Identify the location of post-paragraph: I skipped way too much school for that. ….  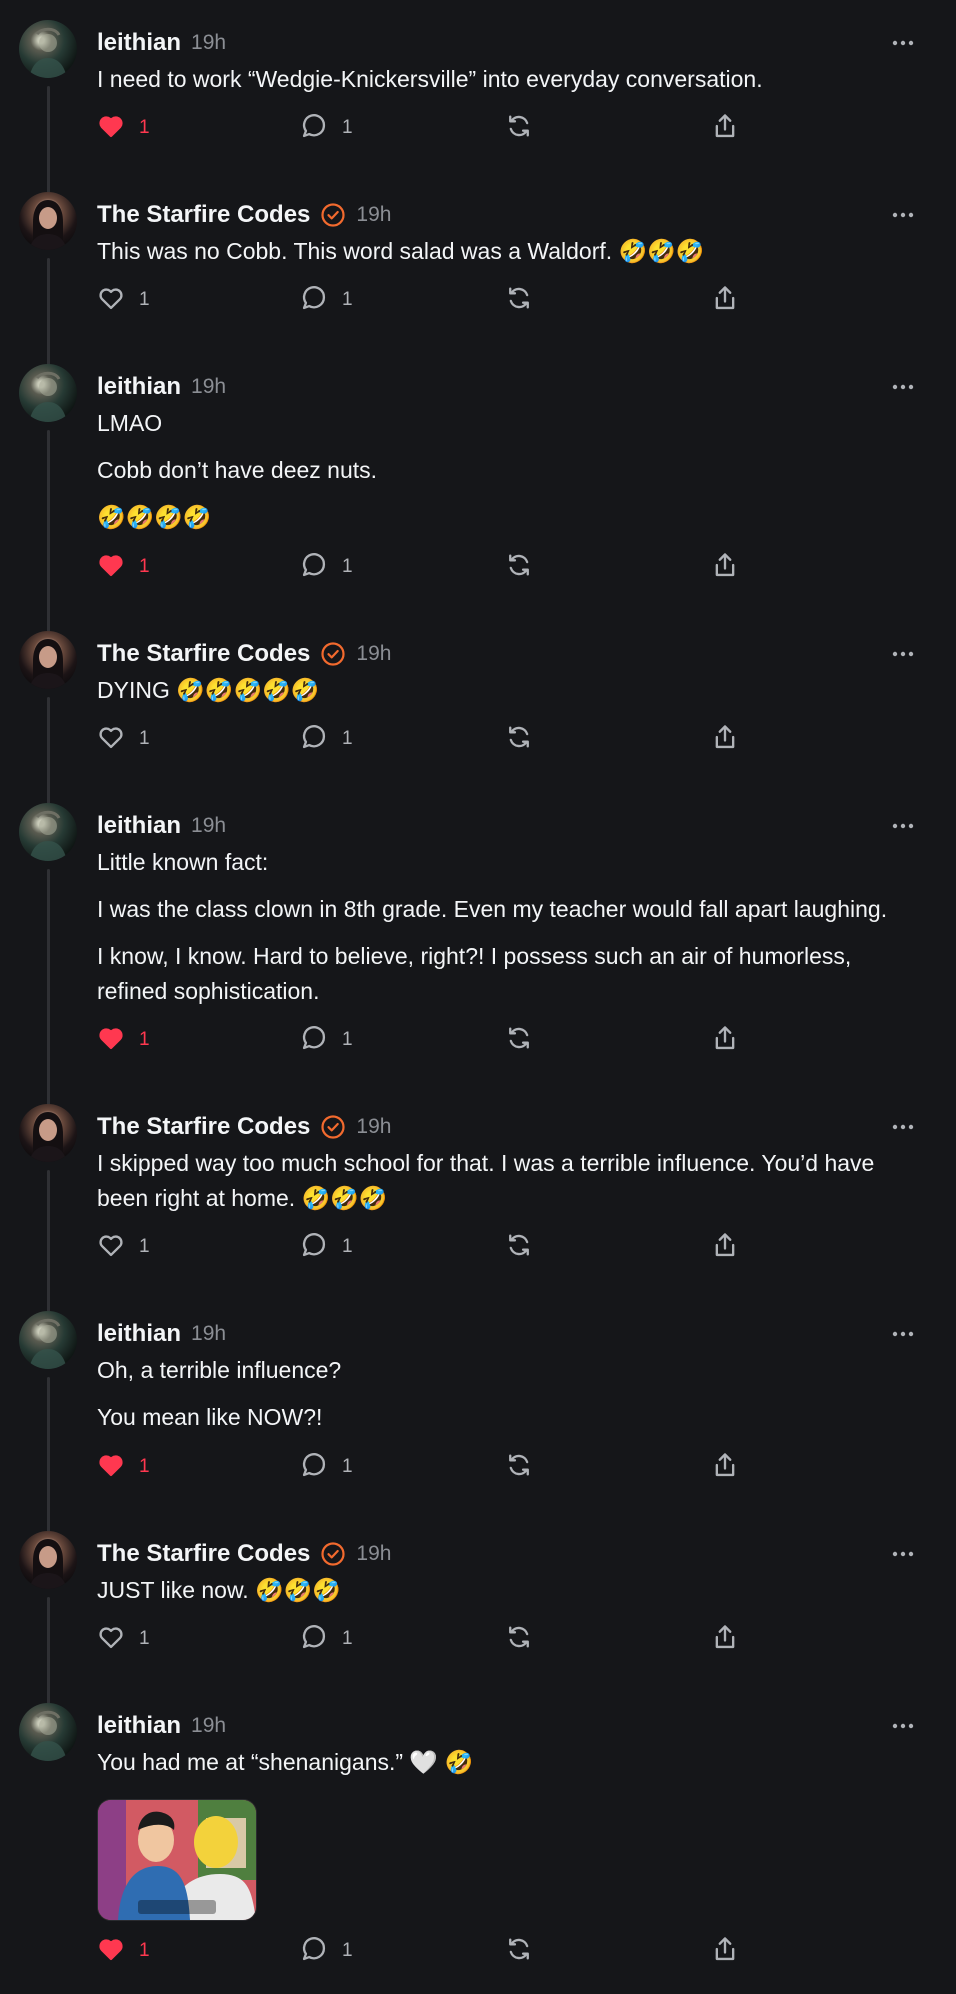
(486, 1180).